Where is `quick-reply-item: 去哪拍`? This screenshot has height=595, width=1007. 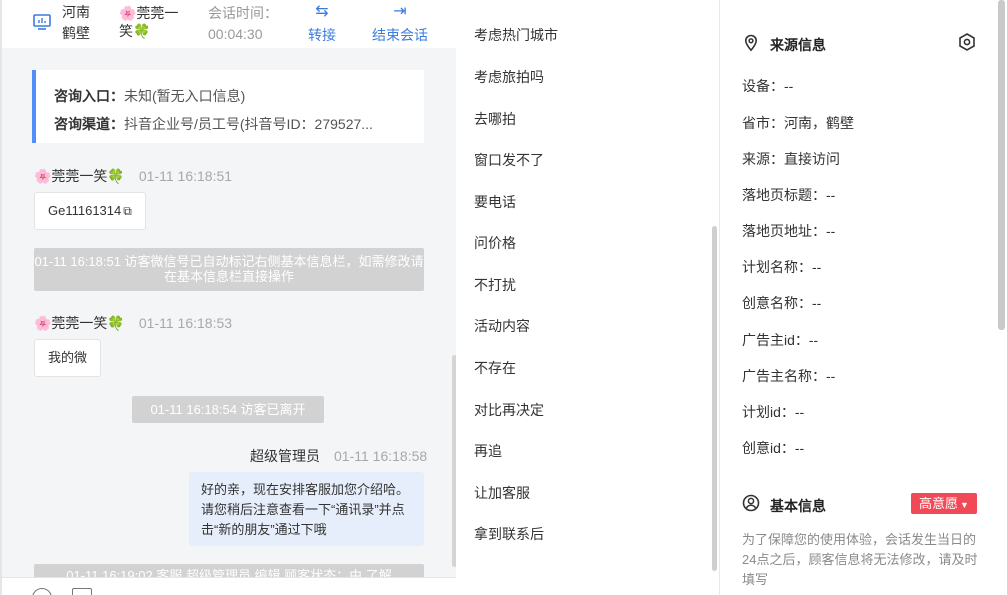 quick-reply-item: 去哪拍 is located at coordinates (495, 119).